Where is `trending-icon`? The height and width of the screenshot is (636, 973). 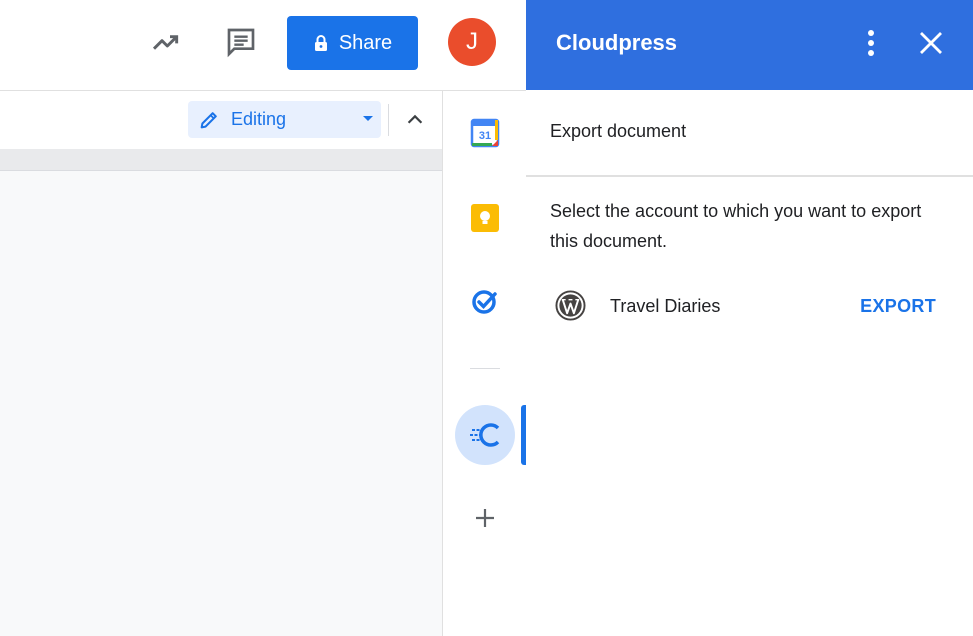
trending-icon is located at coordinates (165, 42).